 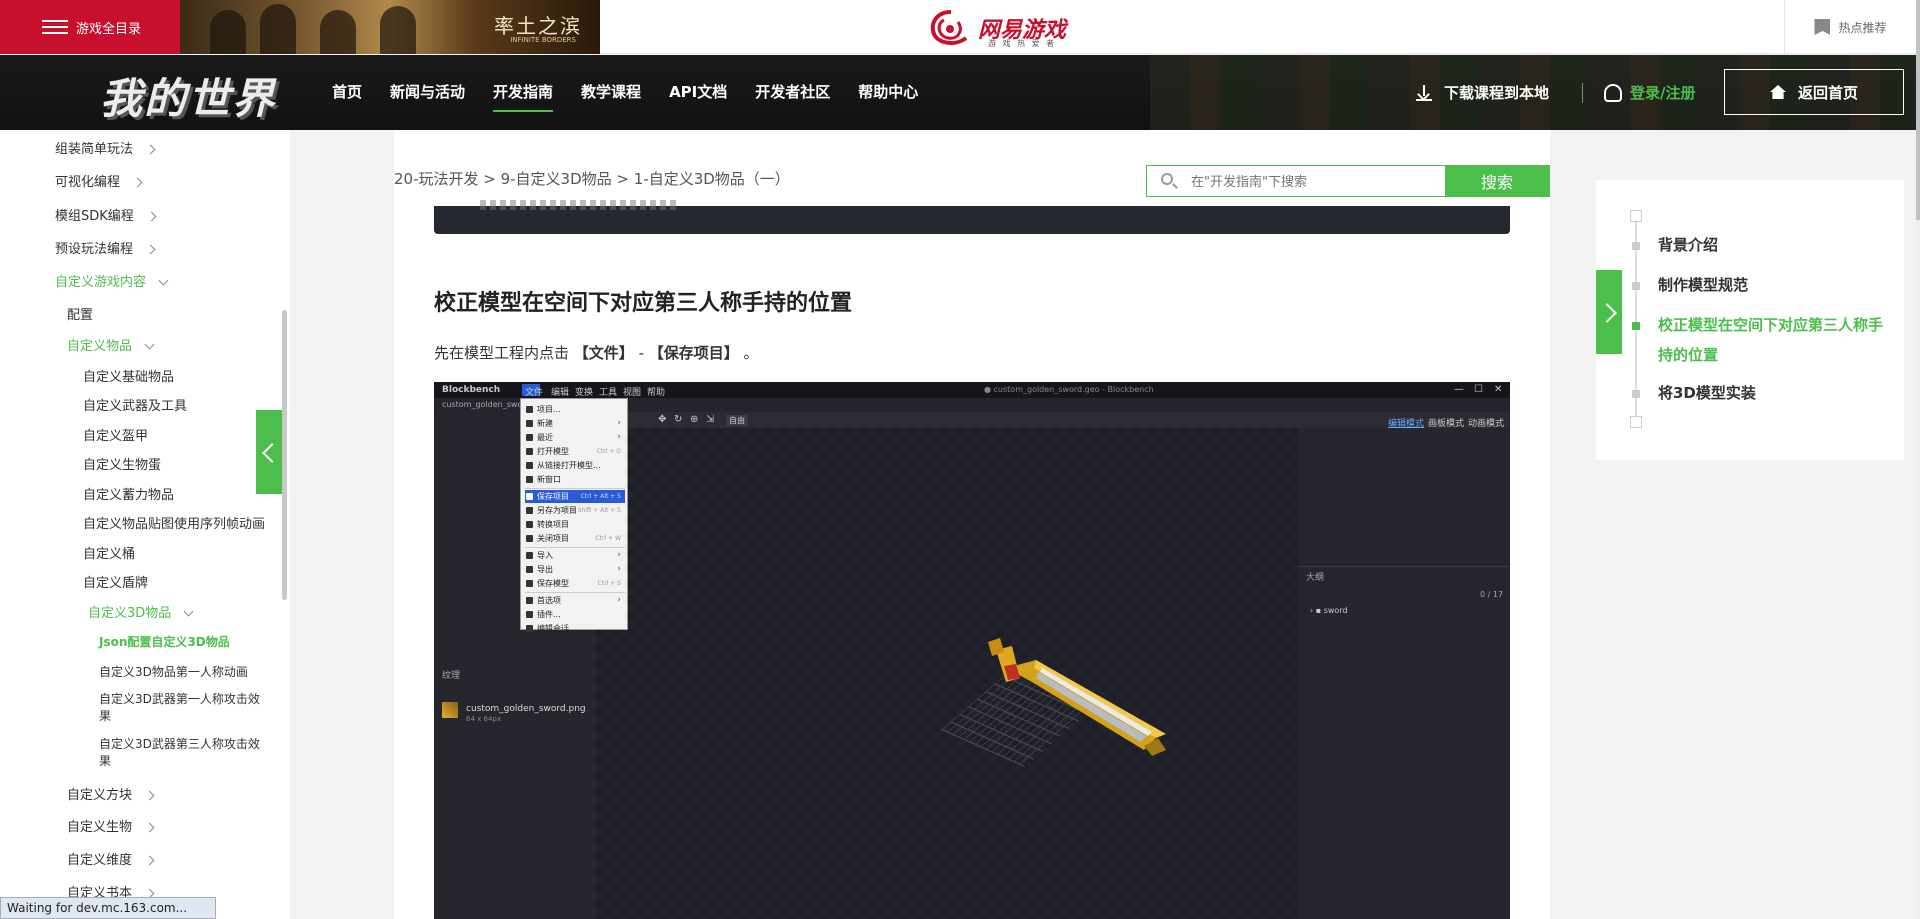 What do you see at coordinates (575, 592) in the screenshot?
I see `menu-separator` at bounding box center [575, 592].